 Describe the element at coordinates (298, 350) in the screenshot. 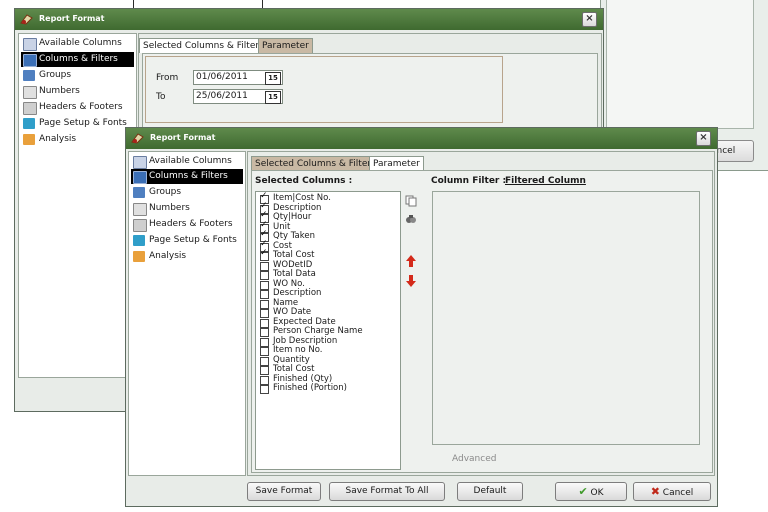

I see `column-label: Item no No.` at that location.